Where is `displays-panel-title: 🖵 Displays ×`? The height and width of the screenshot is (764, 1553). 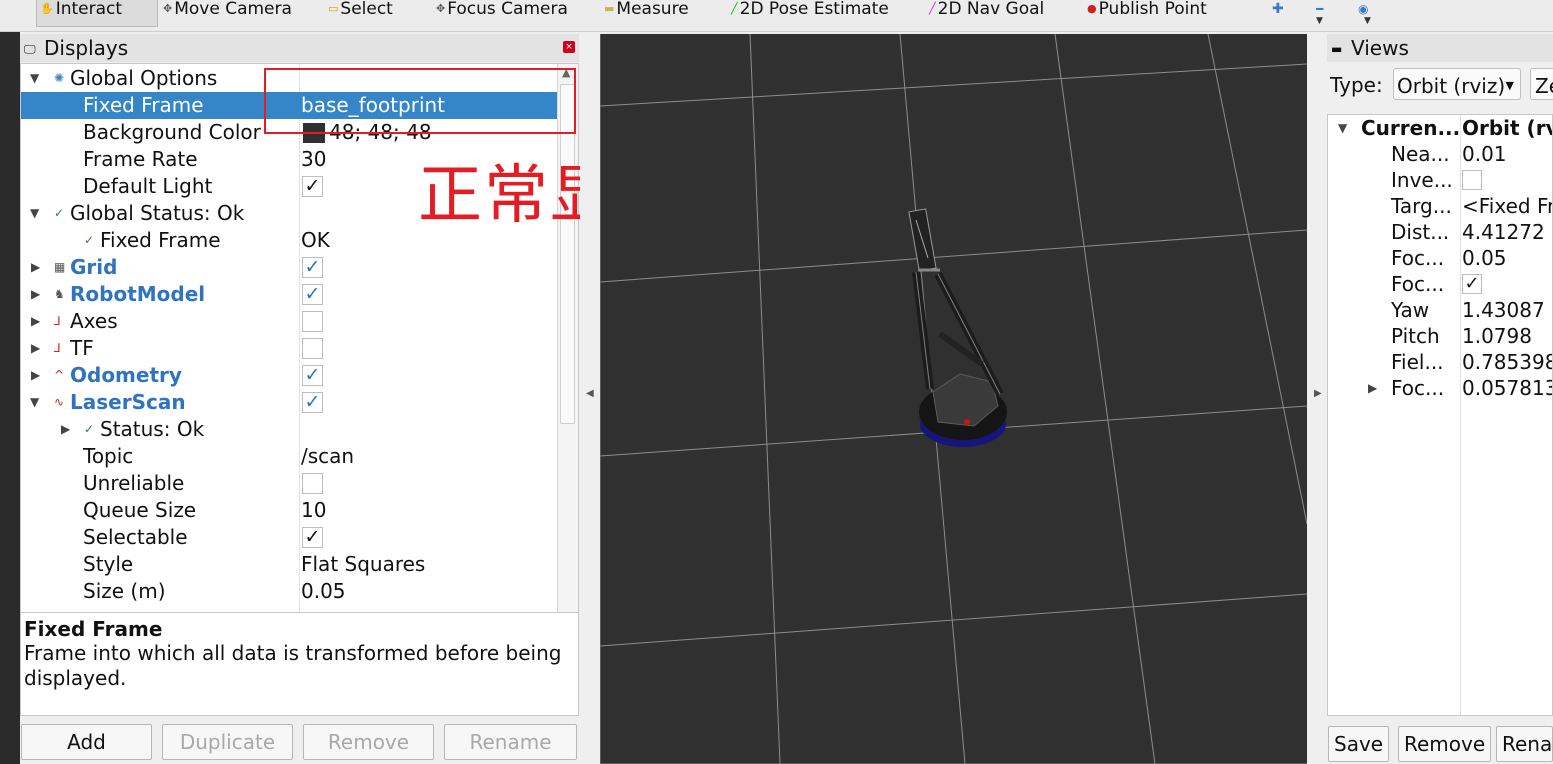
displays-panel-title: 🖵 Displays × is located at coordinates (299, 48).